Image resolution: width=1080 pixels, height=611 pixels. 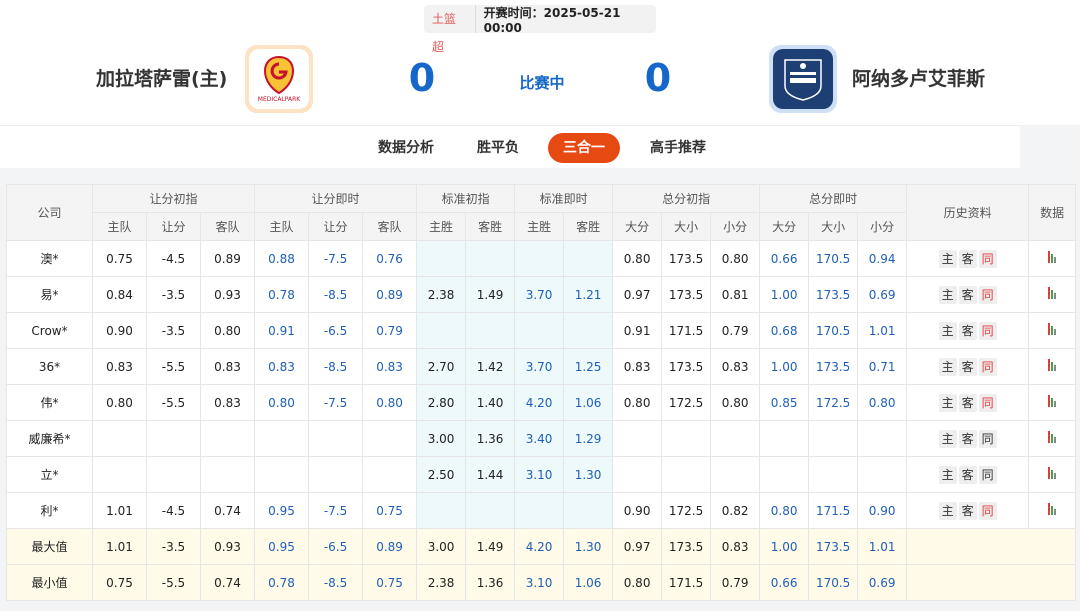 What do you see at coordinates (588, 474) in the screenshot?
I see `sl-cell: 1.30` at bounding box center [588, 474].